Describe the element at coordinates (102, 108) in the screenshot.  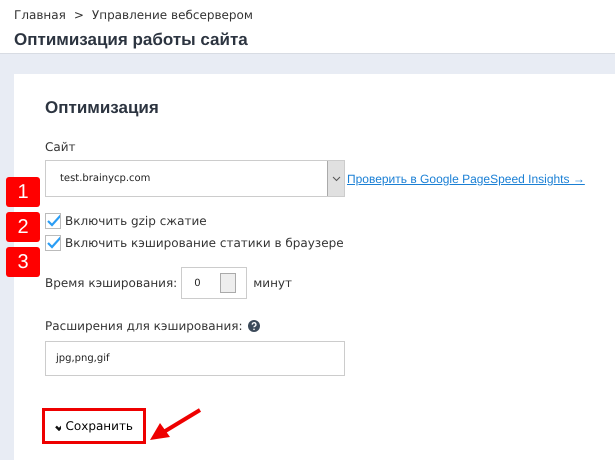
I see `card-title: Оптимизация` at that location.